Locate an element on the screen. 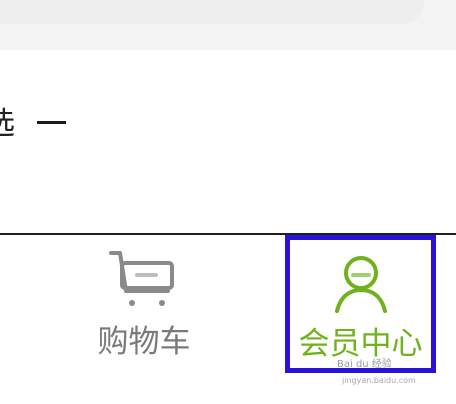 Image resolution: width=456 pixels, height=404 pixels. tab-label-shopping-cart: 购物车 is located at coordinates (144, 342).